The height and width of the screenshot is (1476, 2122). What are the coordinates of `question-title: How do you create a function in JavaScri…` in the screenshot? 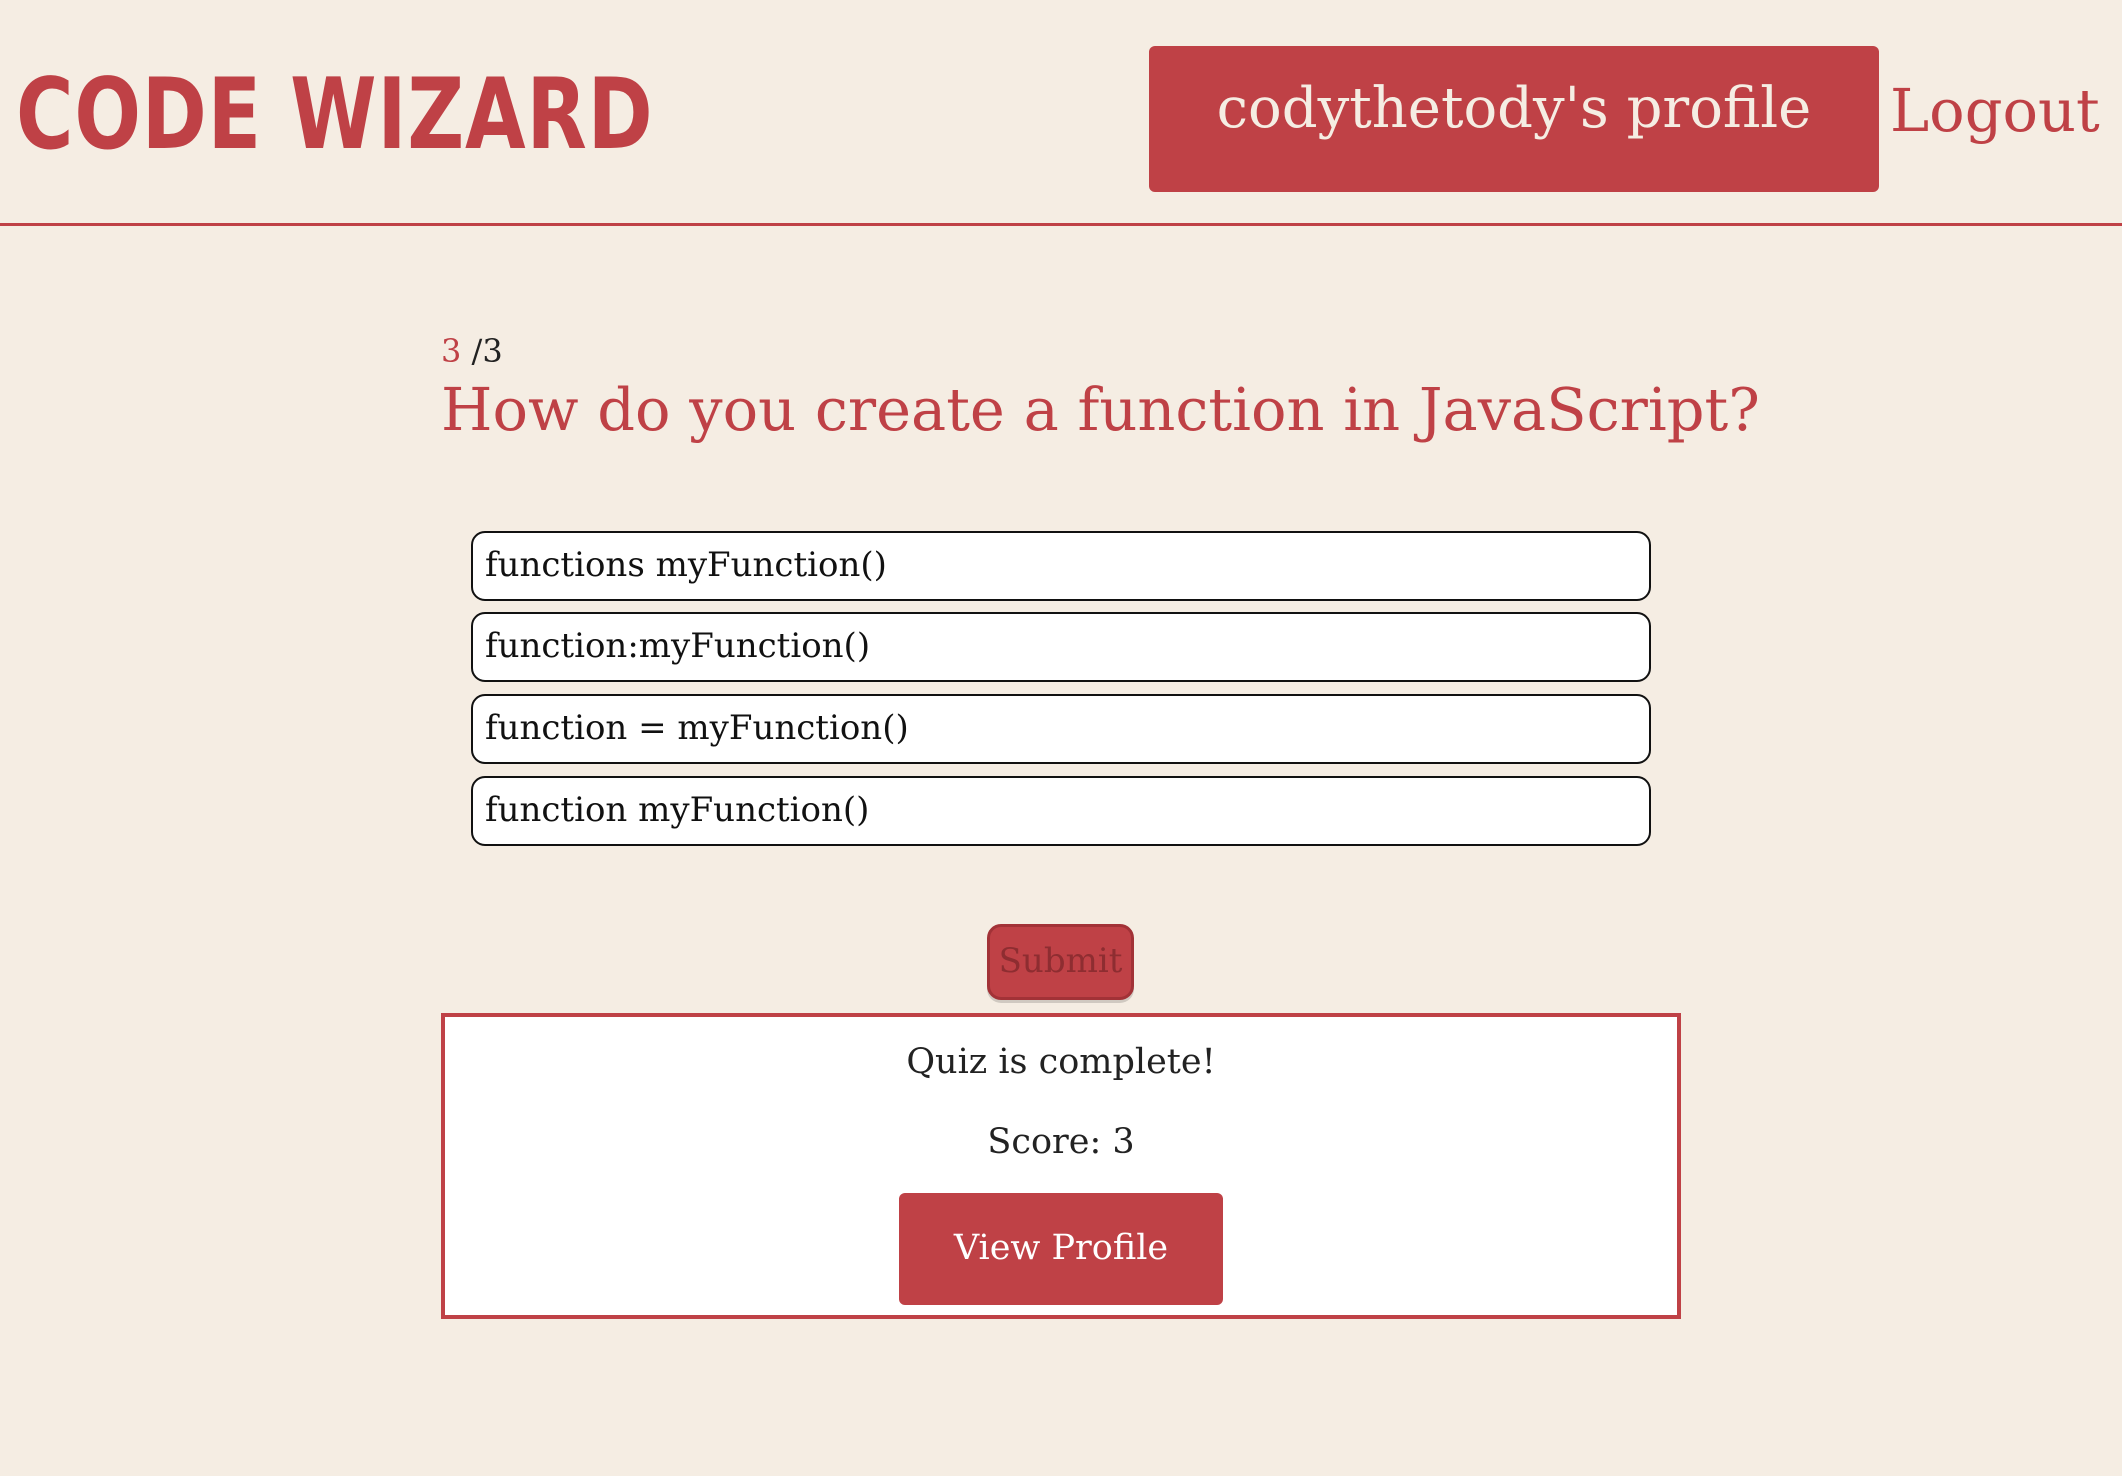 It's located at (1100, 409).